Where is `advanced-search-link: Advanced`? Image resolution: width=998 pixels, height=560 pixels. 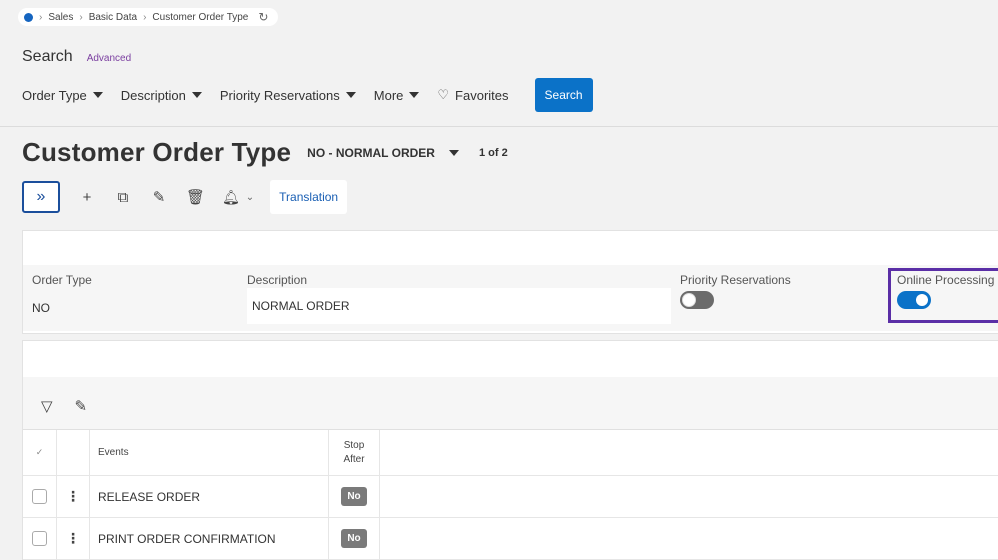
advanced-search-link: Advanced is located at coordinates (109, 58).